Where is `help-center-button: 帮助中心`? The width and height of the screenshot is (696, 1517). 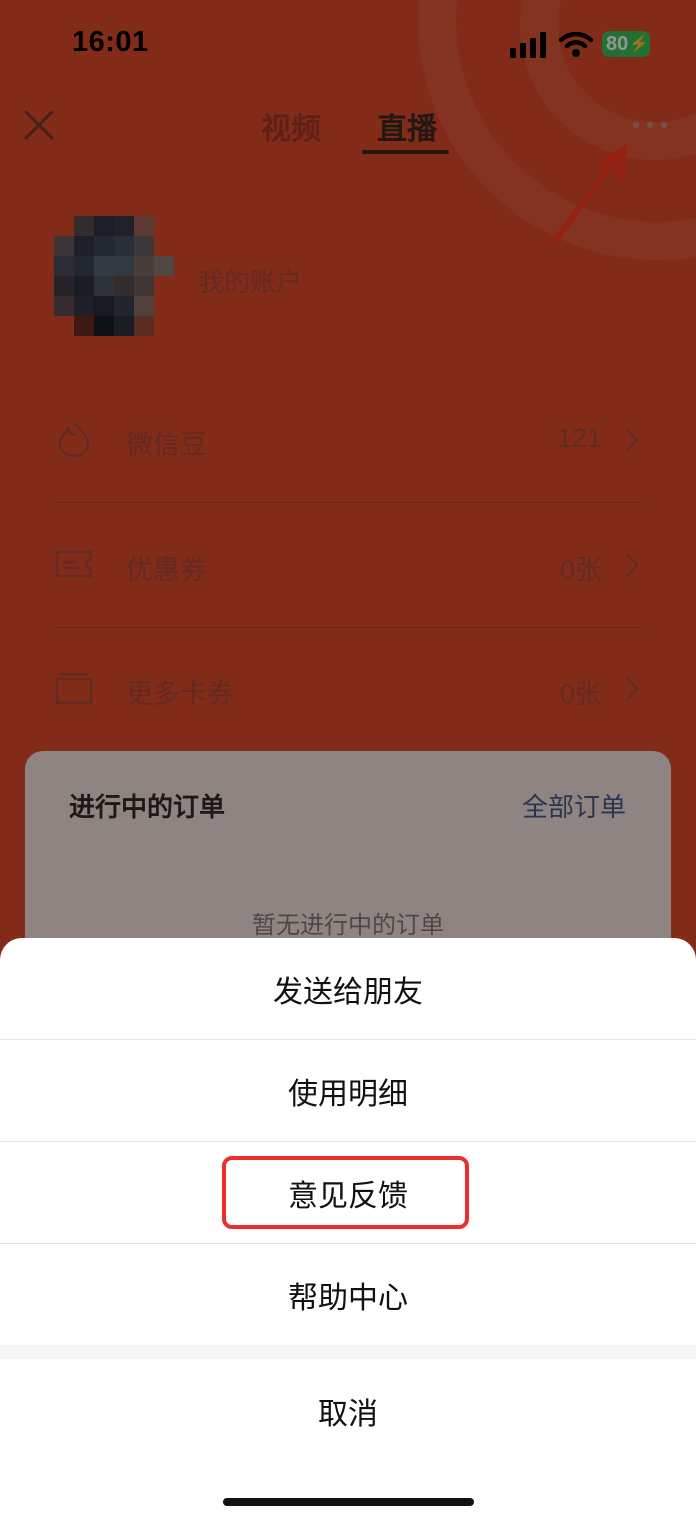
help-center-button: 帮助中心 is located at coordinates (348, 1294).